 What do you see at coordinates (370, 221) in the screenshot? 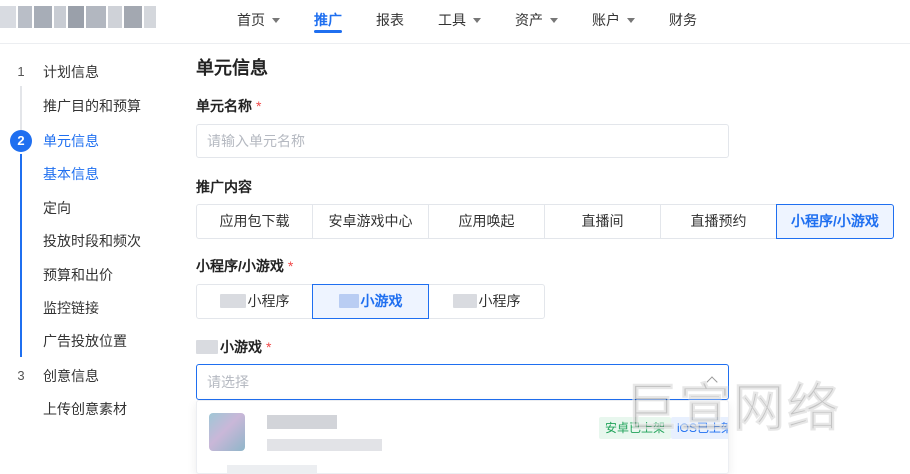
I see `option-android-game-center: 安卓游戏中心` at bounding box center [370, 221].